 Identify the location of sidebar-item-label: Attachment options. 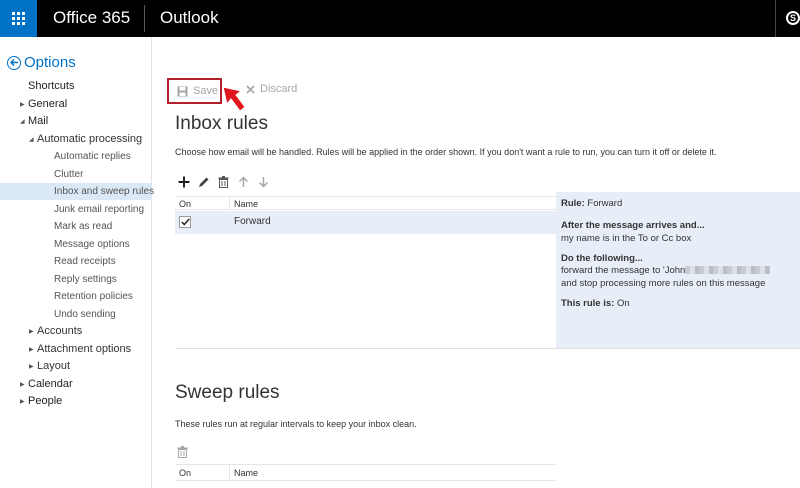
(84, 349).